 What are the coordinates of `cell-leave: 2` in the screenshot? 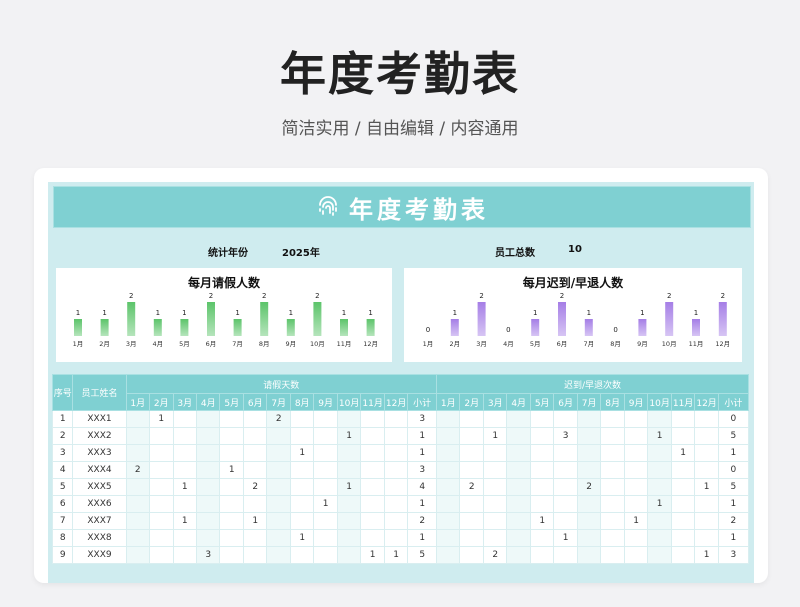 It's located at (255, 487).